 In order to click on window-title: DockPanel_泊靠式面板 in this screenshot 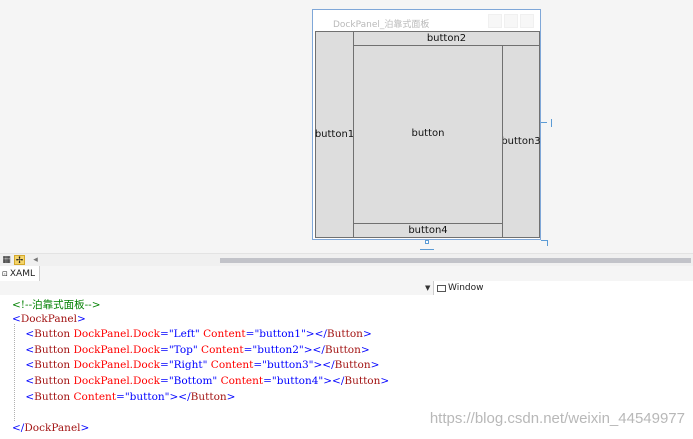, I will do `click(381, 25)`.